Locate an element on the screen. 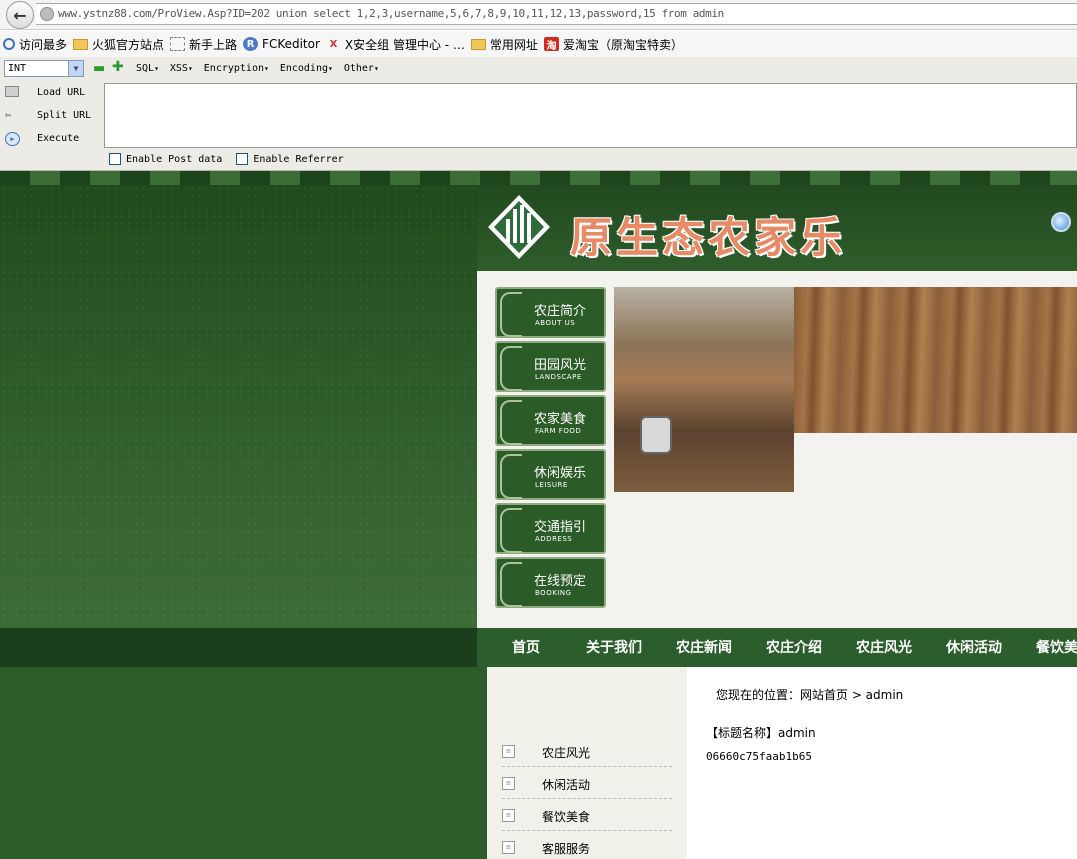  referrer-checkbox: Enable Referrer is located at coordinates (290, 159).